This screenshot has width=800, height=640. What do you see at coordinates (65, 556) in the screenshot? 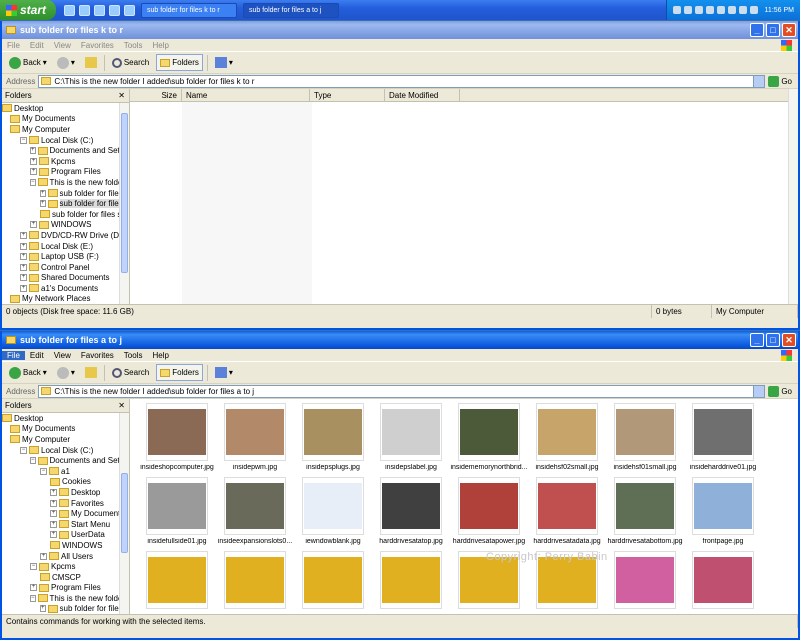
I see `tree-item: + All Users` at bounding box center [65, 556].